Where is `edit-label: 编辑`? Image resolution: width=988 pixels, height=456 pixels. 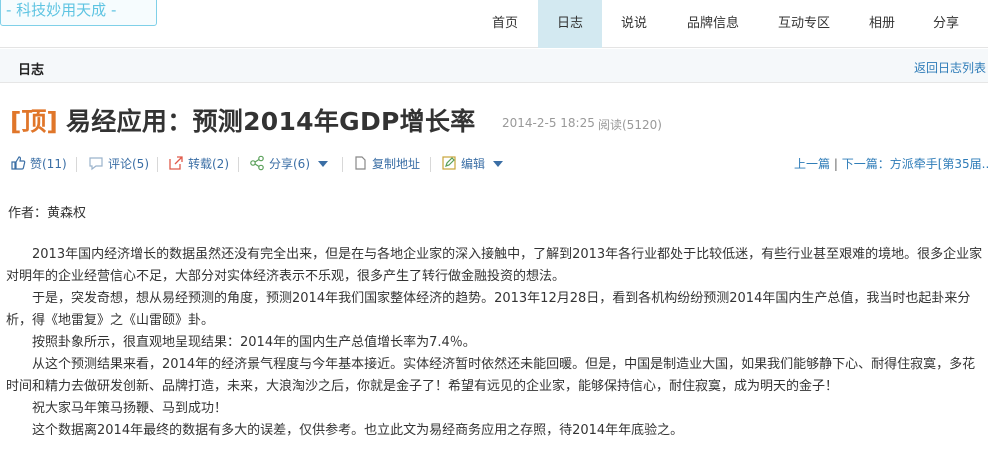
edit-label: 编辑 is located at coordinates (473, 164).